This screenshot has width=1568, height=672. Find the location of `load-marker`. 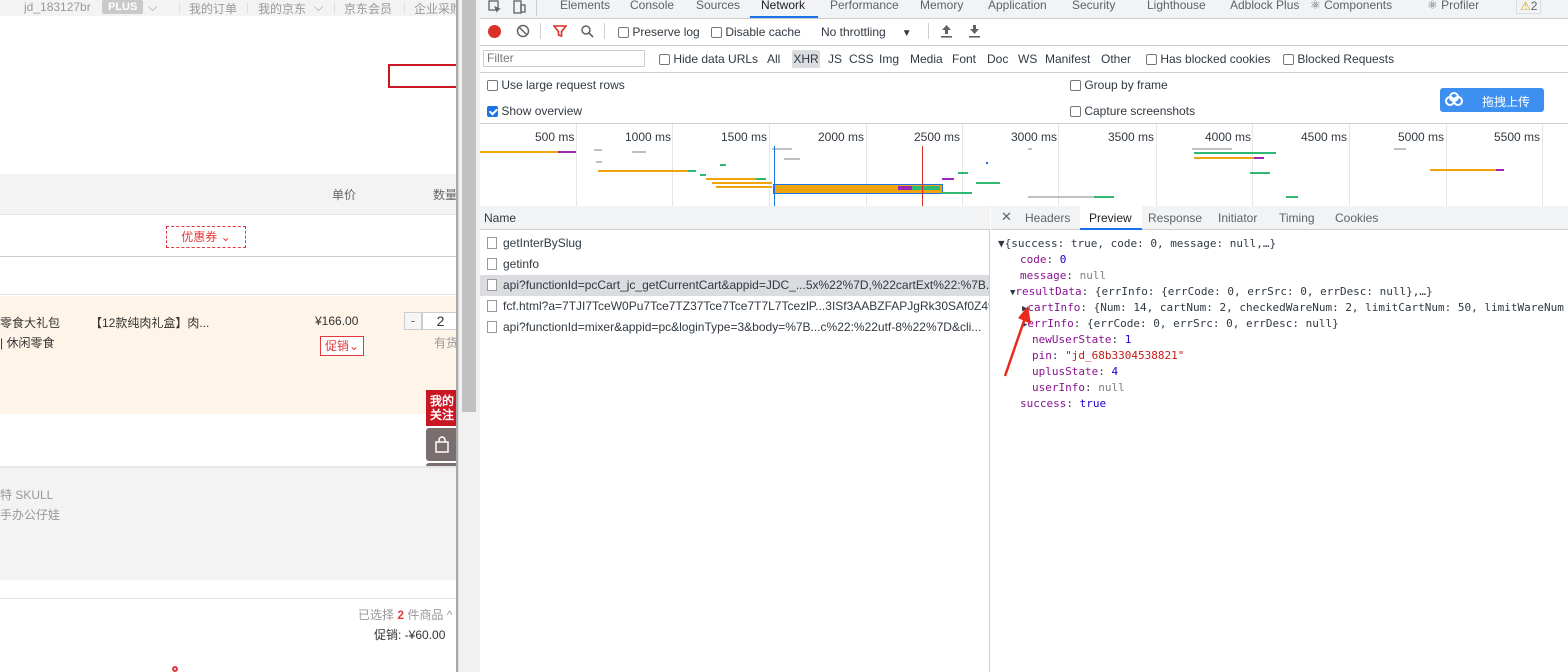

load-marker is located at coordinates (922, 176).